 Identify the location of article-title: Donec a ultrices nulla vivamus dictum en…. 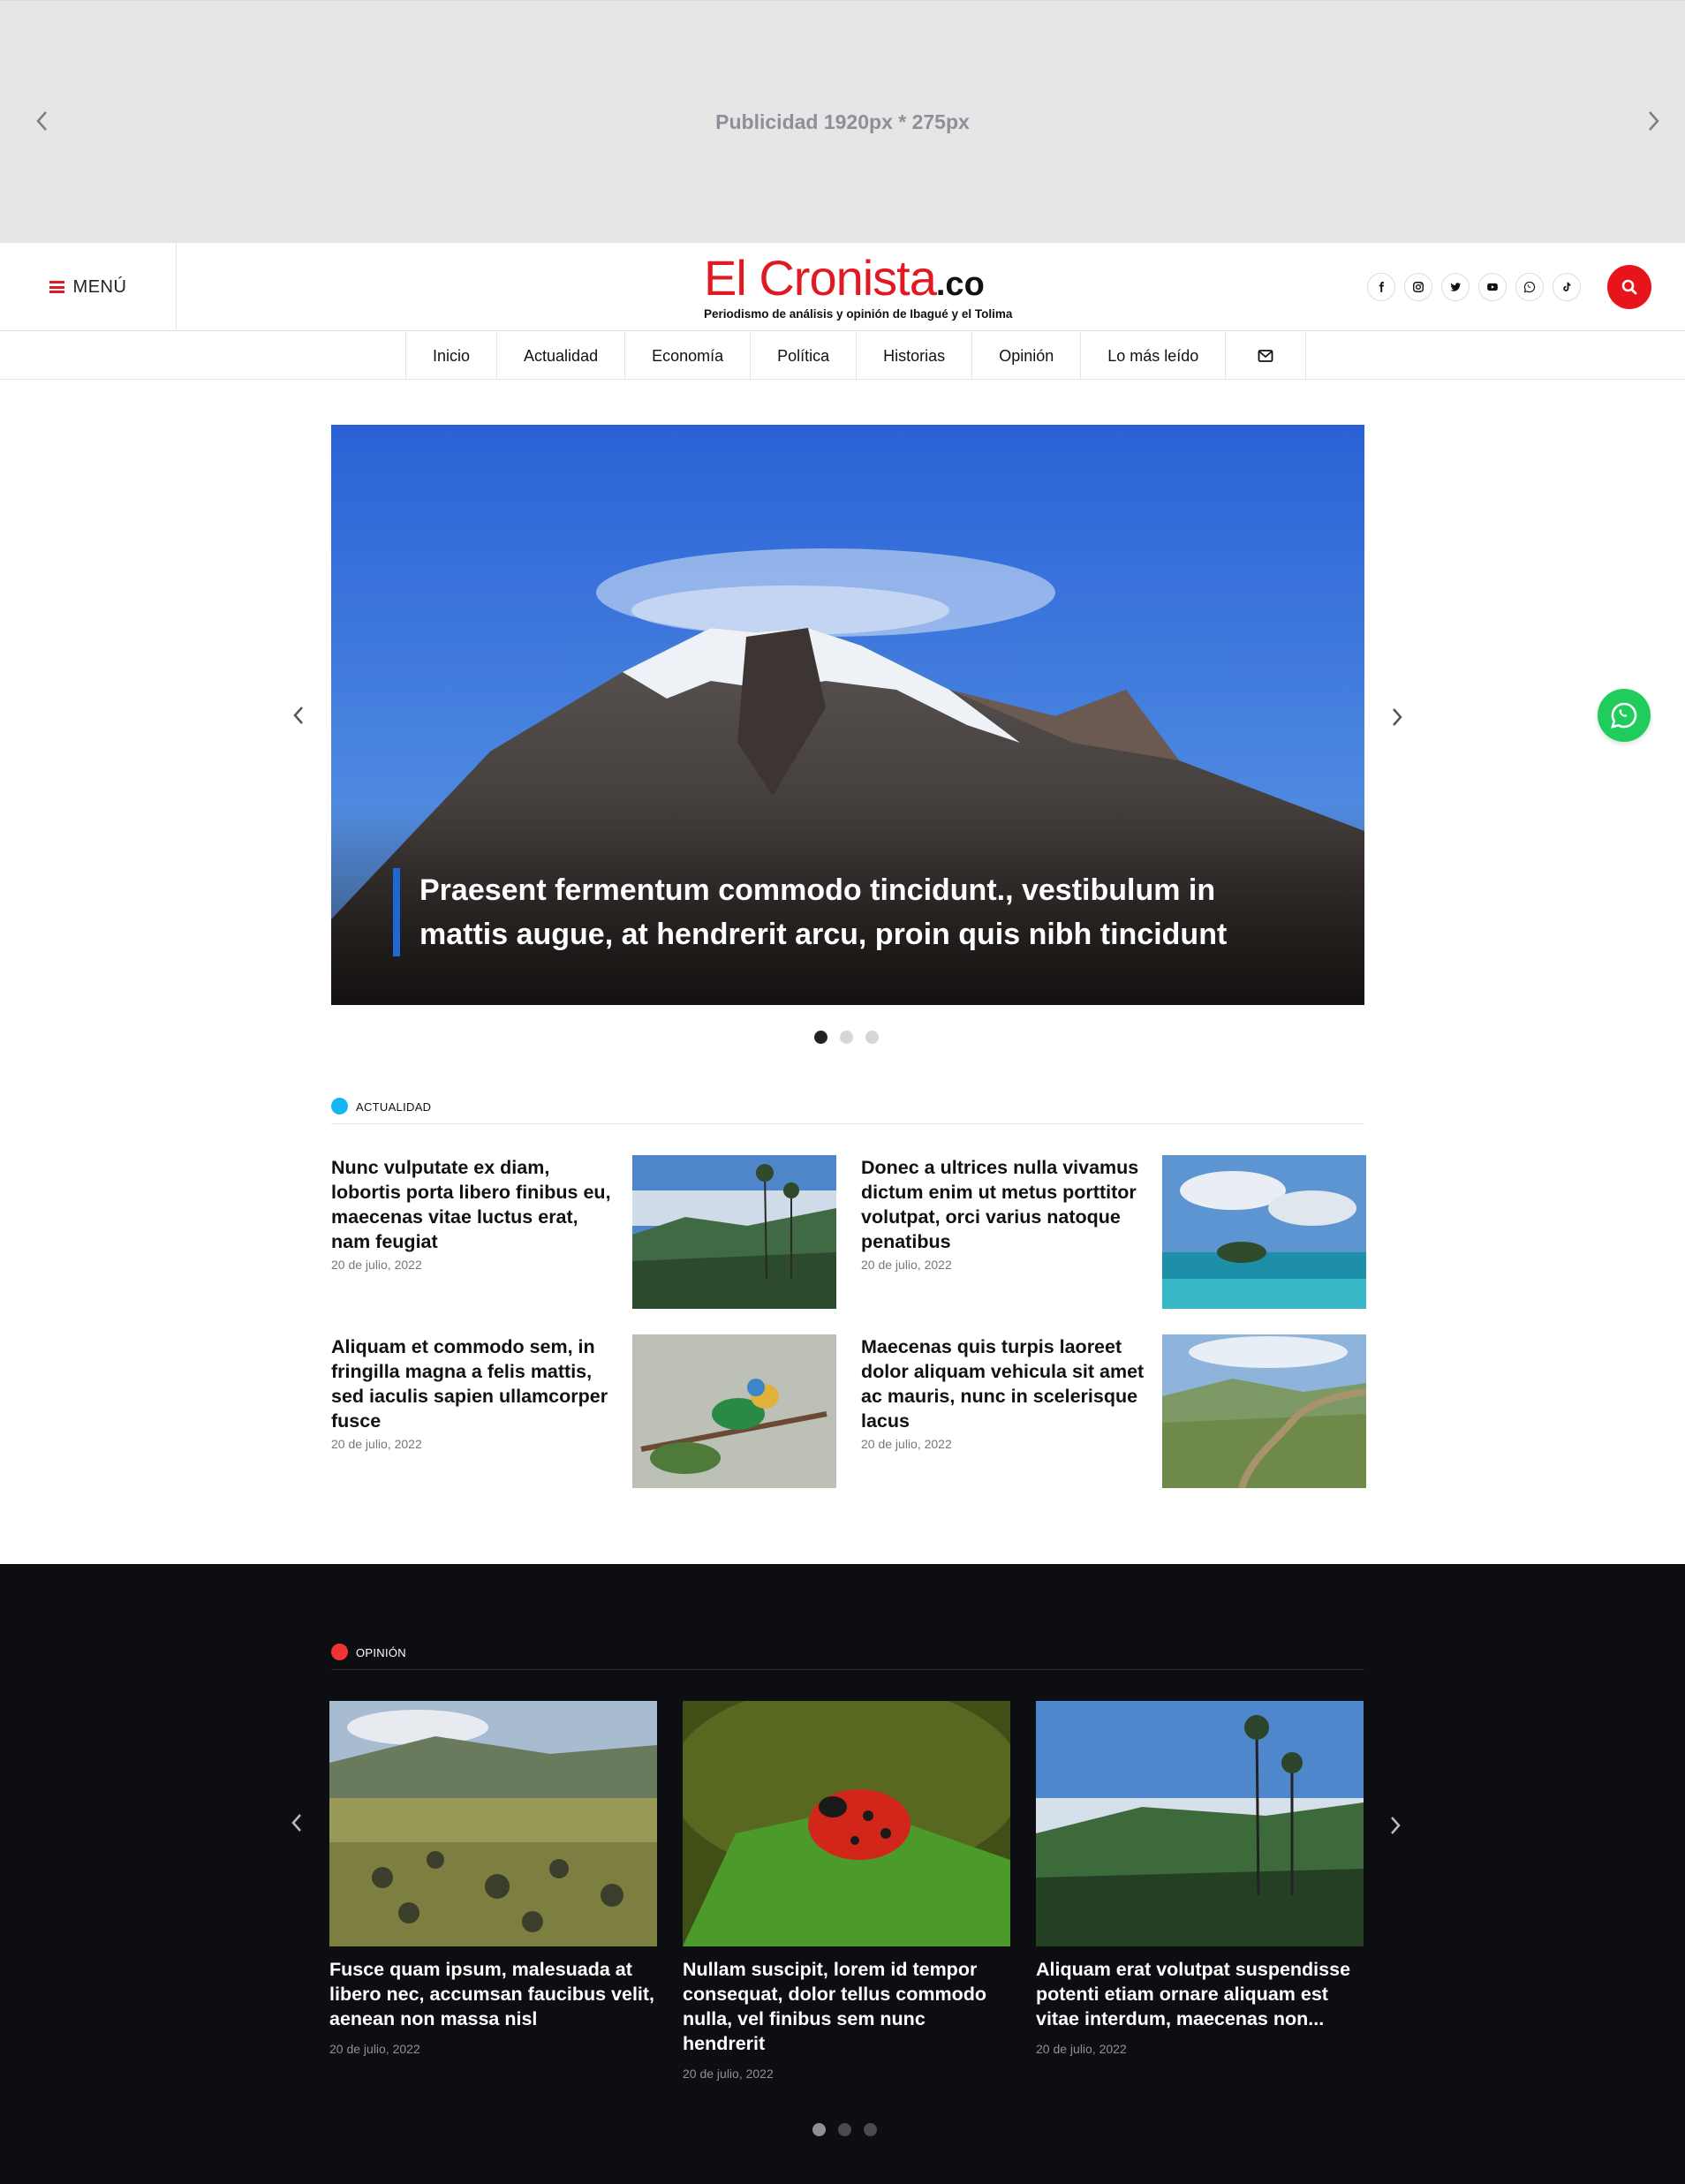
(1003, 1204).